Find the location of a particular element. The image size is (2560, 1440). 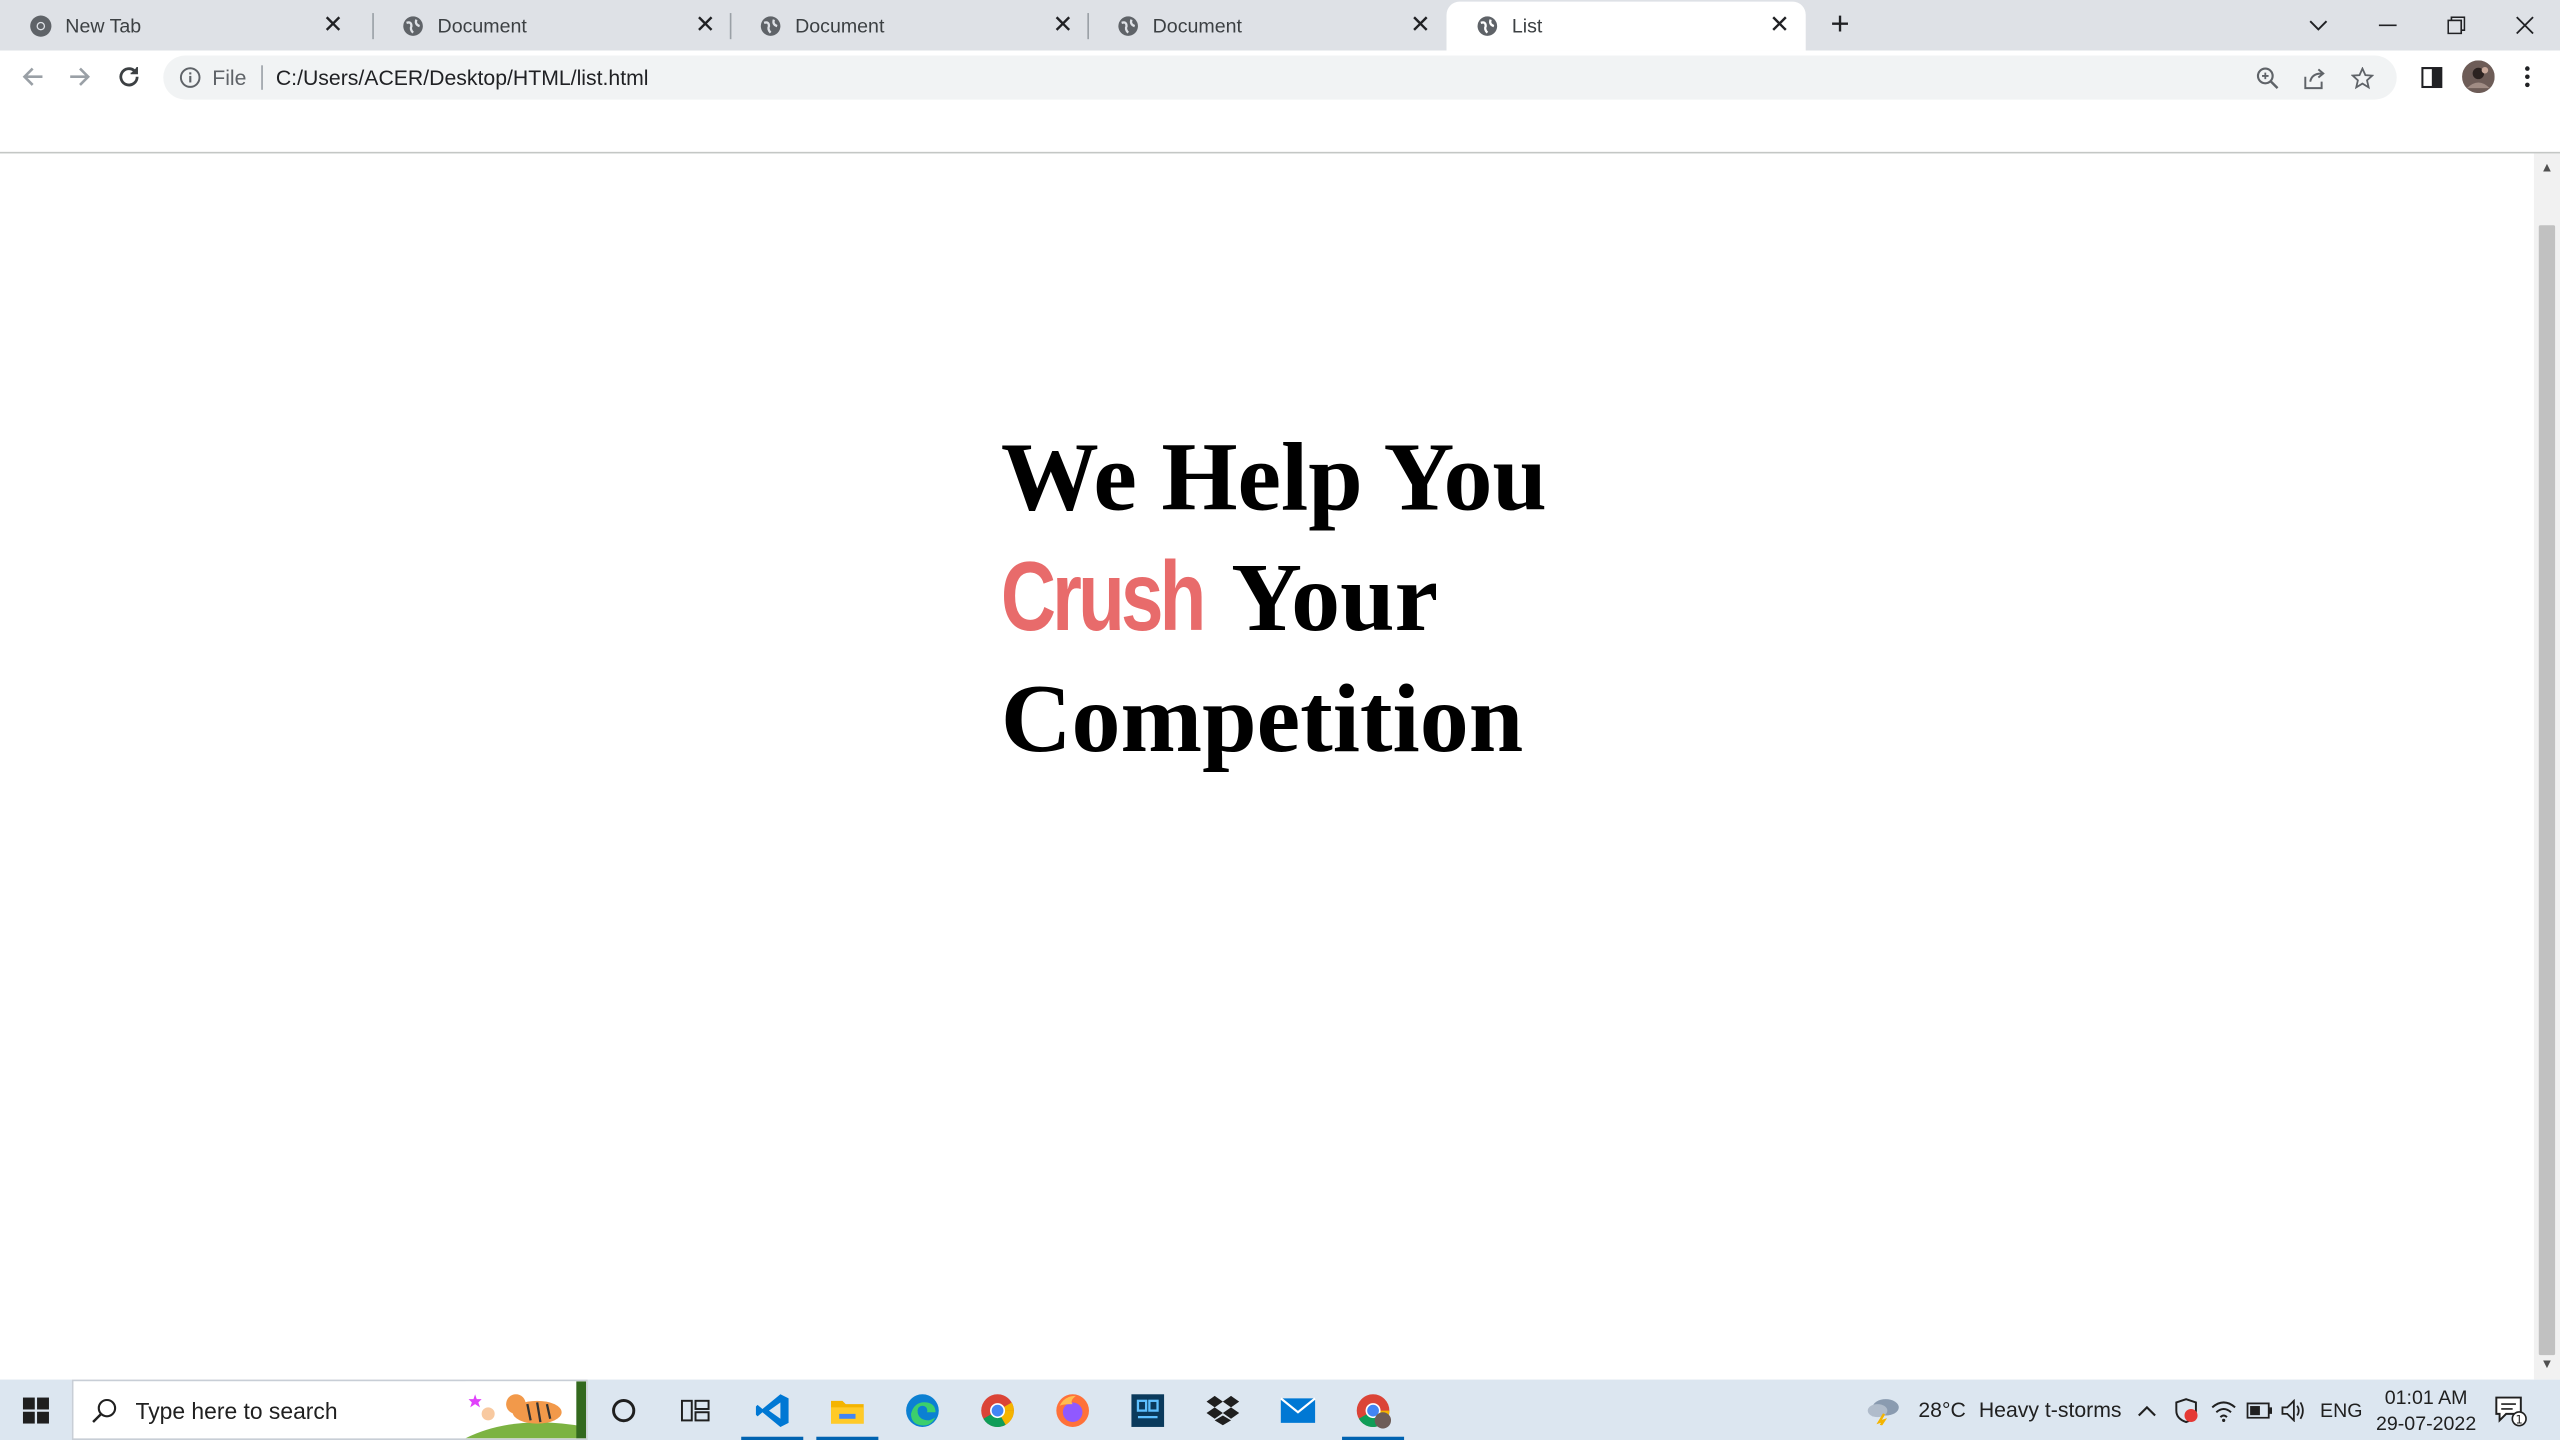

address-separator is located at coordinates (262, 77).